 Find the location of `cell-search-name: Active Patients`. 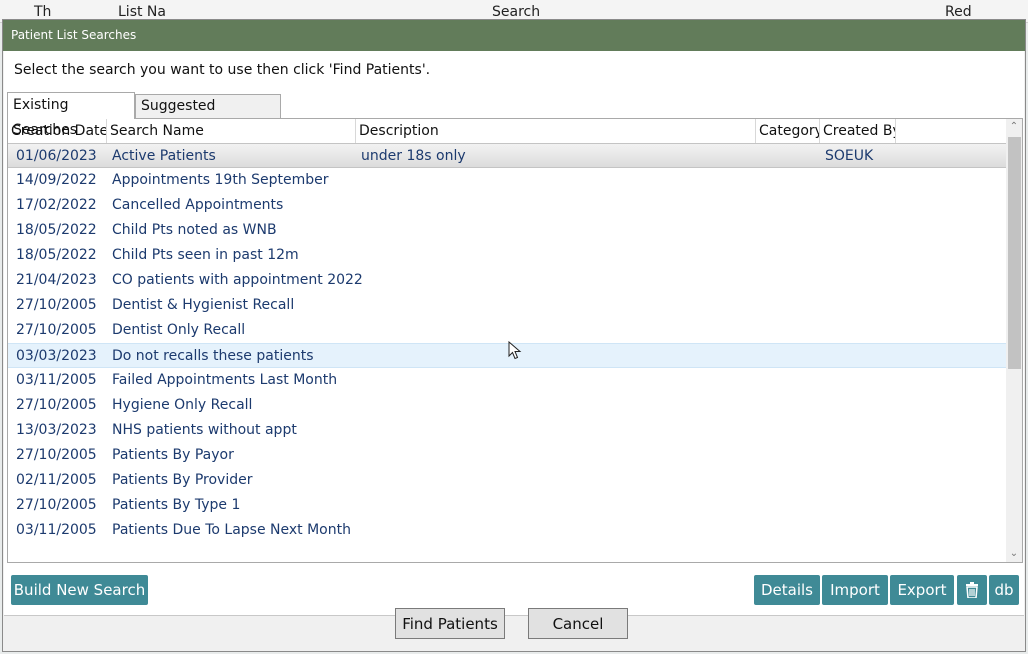

cell-search-name: Active Patients is located at coordinates (164, 156).